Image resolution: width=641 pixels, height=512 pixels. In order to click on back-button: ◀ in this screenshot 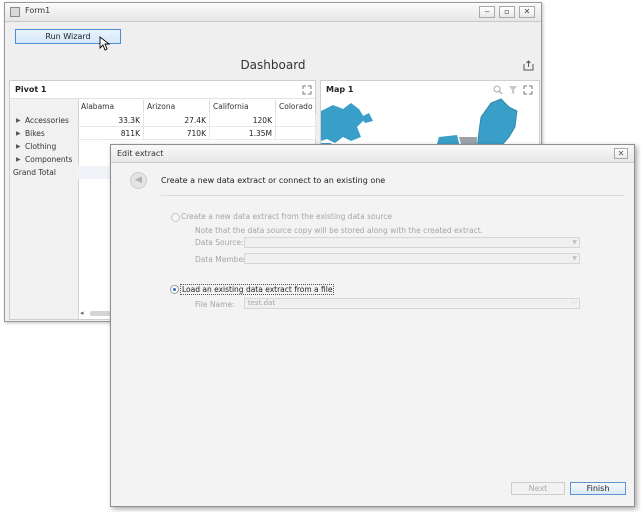, I will do `click(138, 180)`.